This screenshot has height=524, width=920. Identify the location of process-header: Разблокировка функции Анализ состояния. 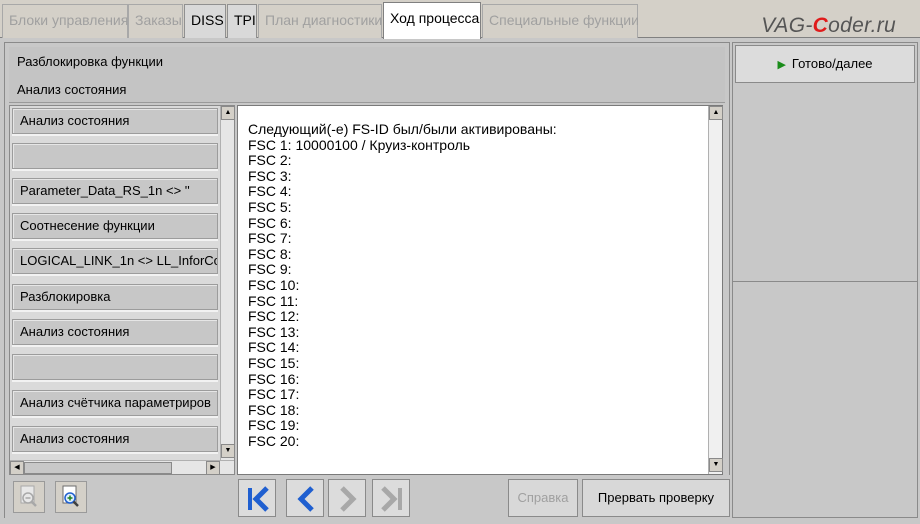
(367, 75).